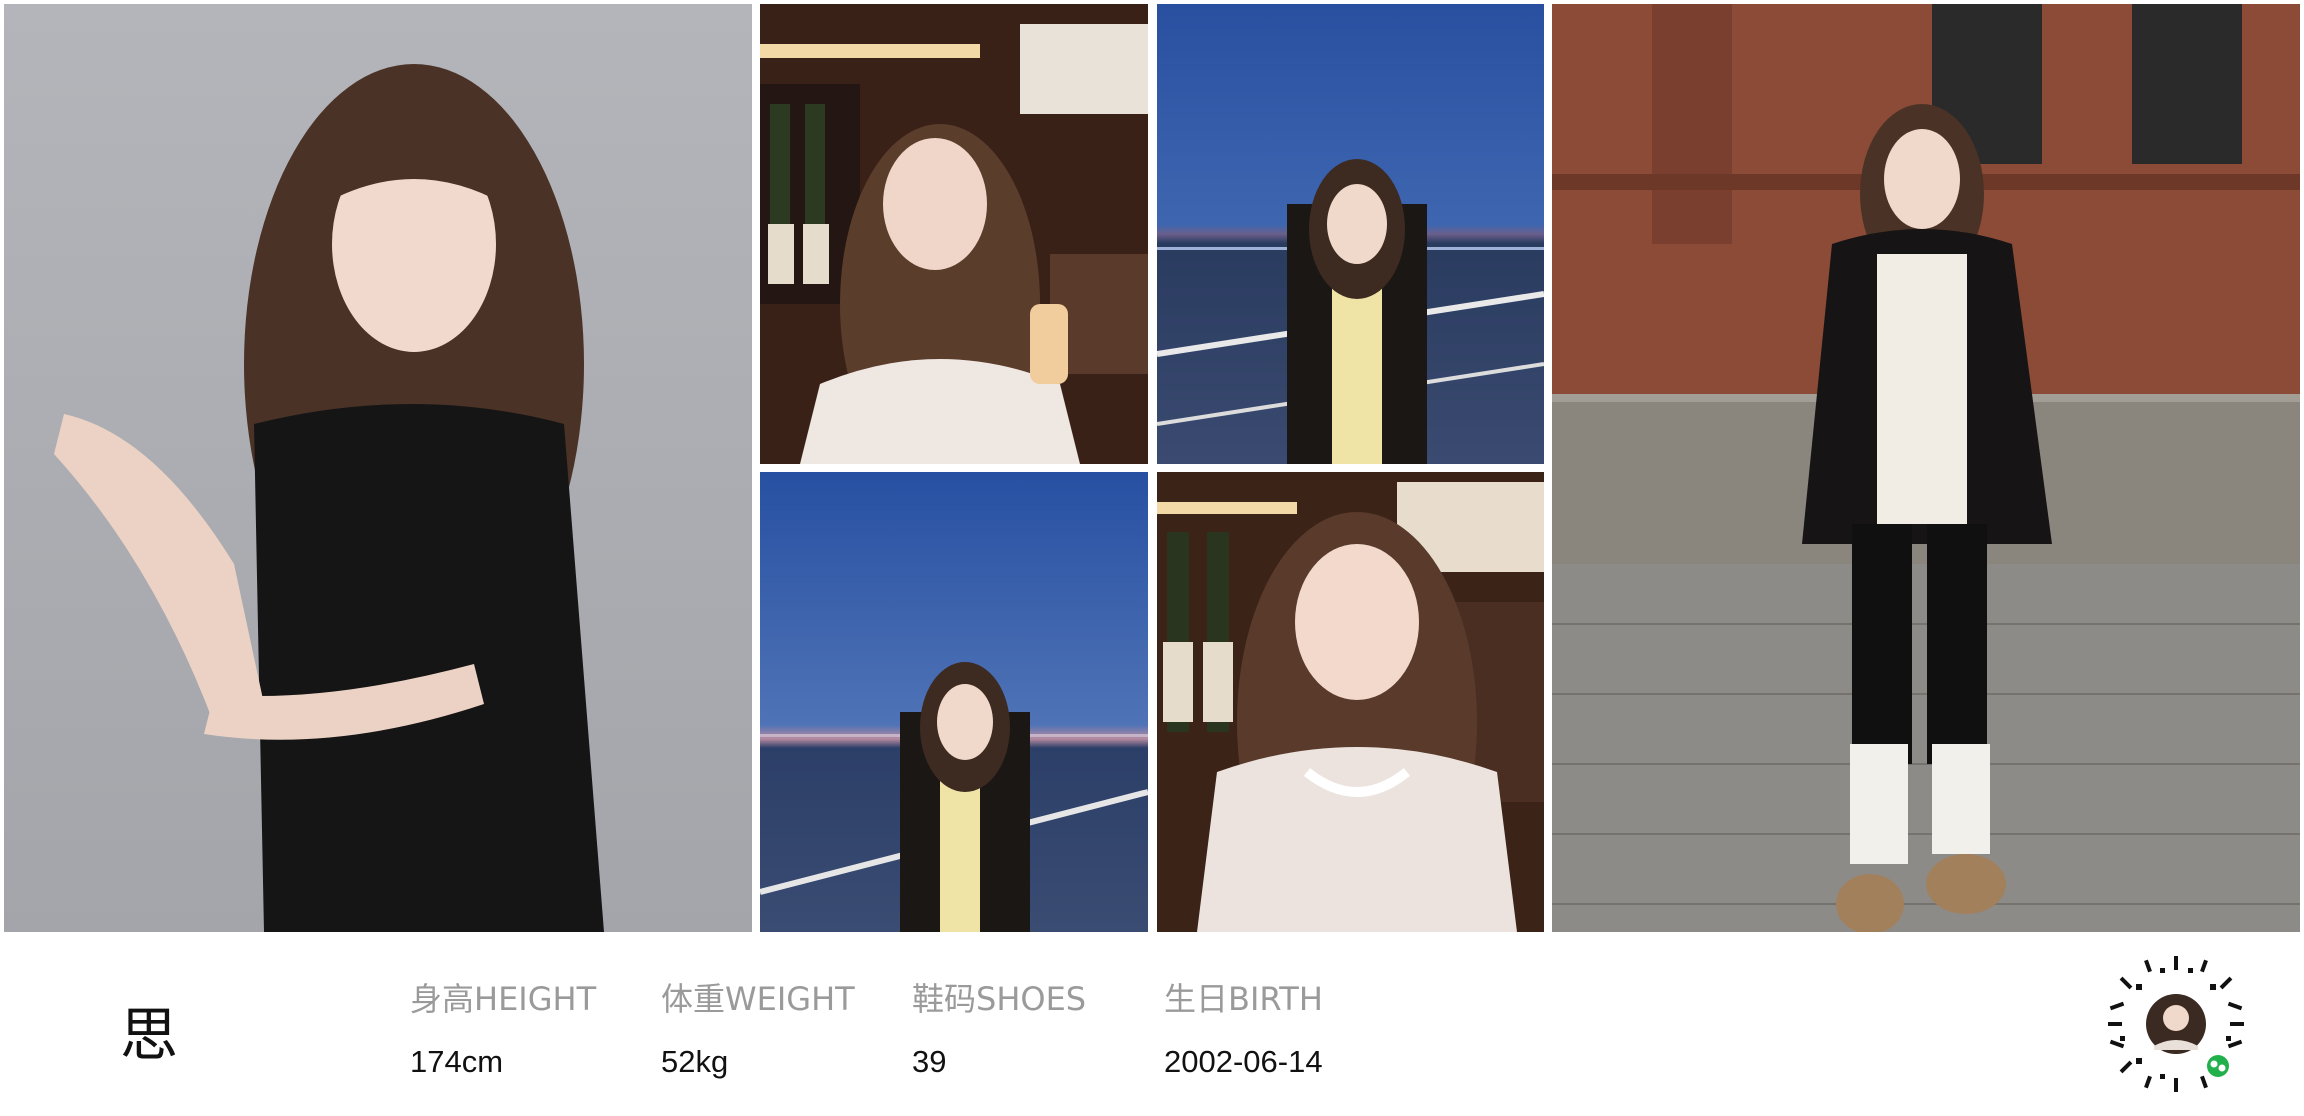 The image size is (2304, 1116). I want to click on stat-birth: 生日BIRTH 2002-06-14, so click(1243, 1027).